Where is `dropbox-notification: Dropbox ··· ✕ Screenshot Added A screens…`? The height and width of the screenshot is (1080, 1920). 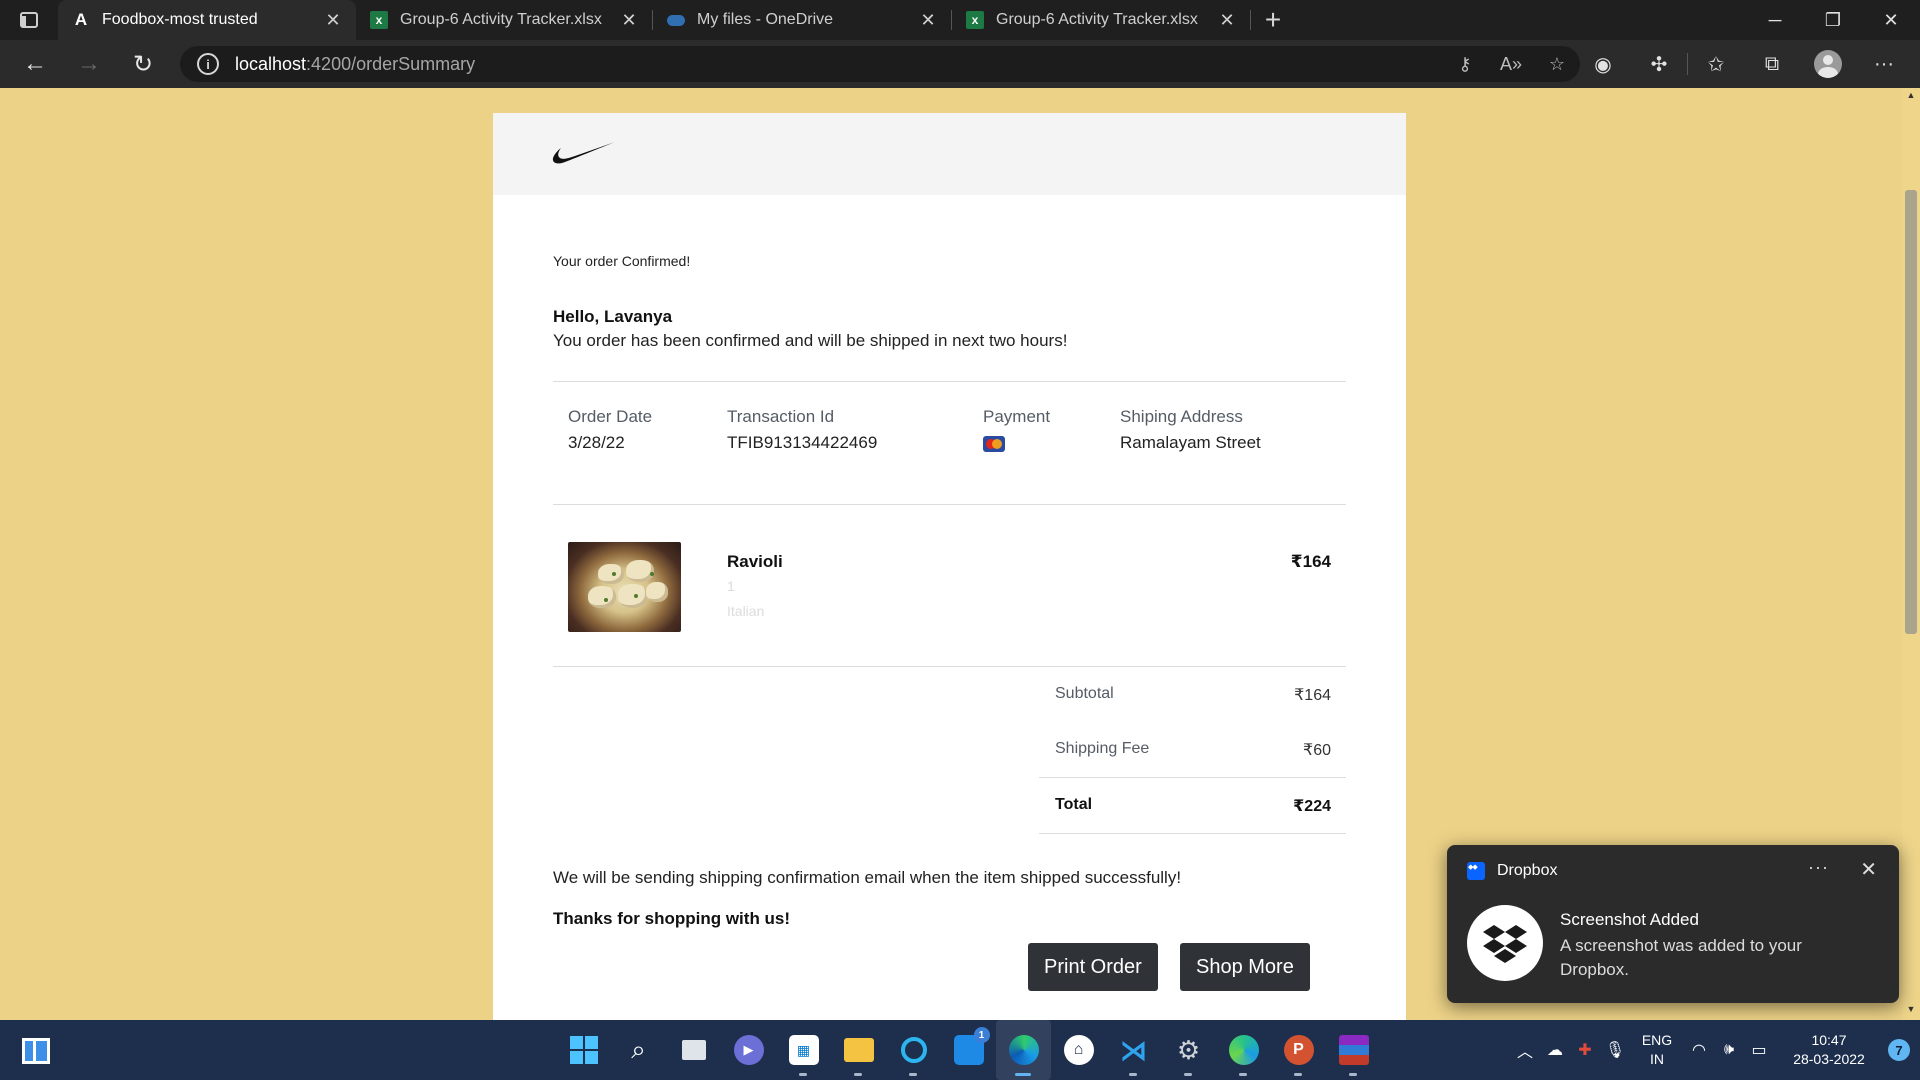
dropbox-notification: Dropbox ··· ✕ Screenshot Added A screens… is located at coordinates (1673, 924).